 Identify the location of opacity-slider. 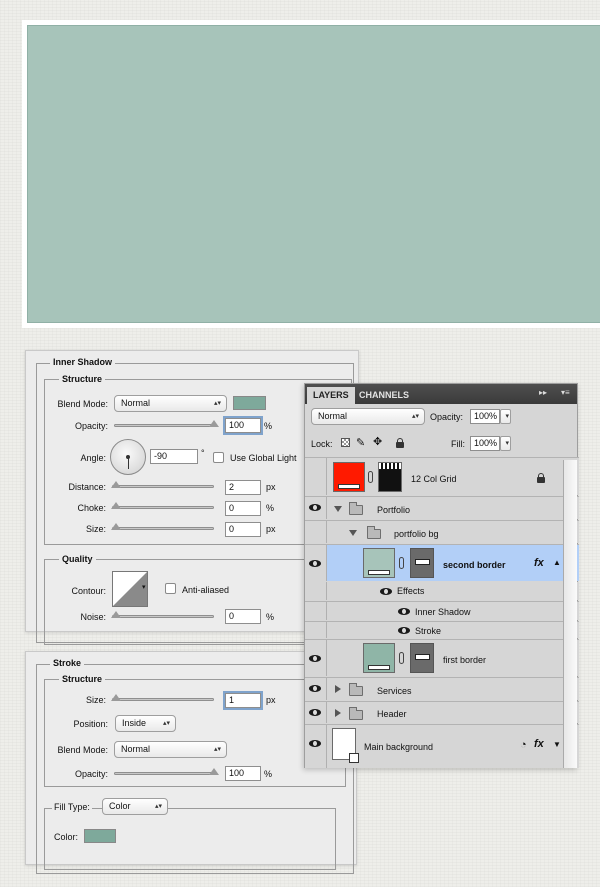
(166, 423).